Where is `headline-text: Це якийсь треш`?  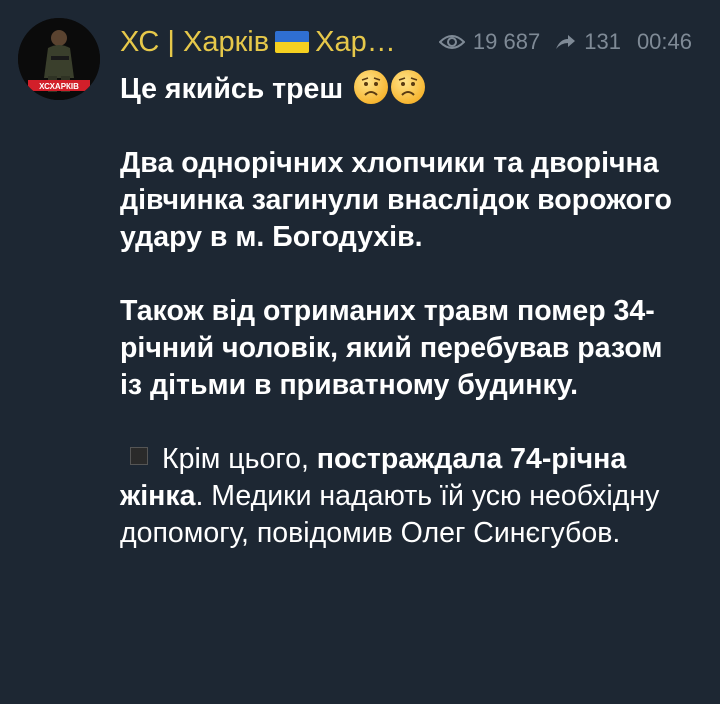
headline-text: Це якийсь треш is located at coordinates (232, 89).